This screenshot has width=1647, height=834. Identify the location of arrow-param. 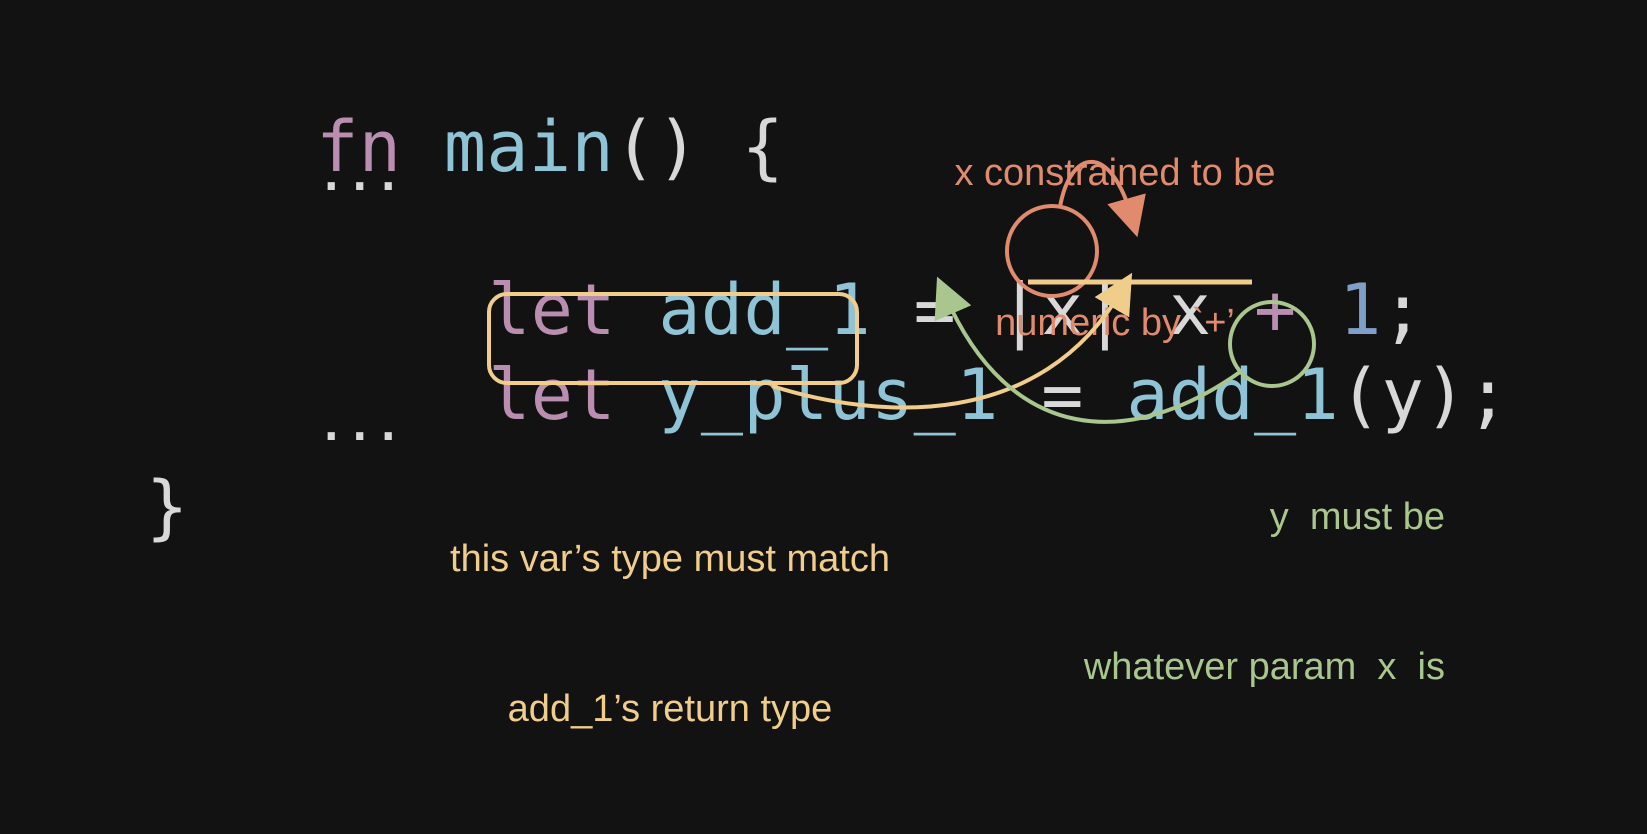
(1088, 350).